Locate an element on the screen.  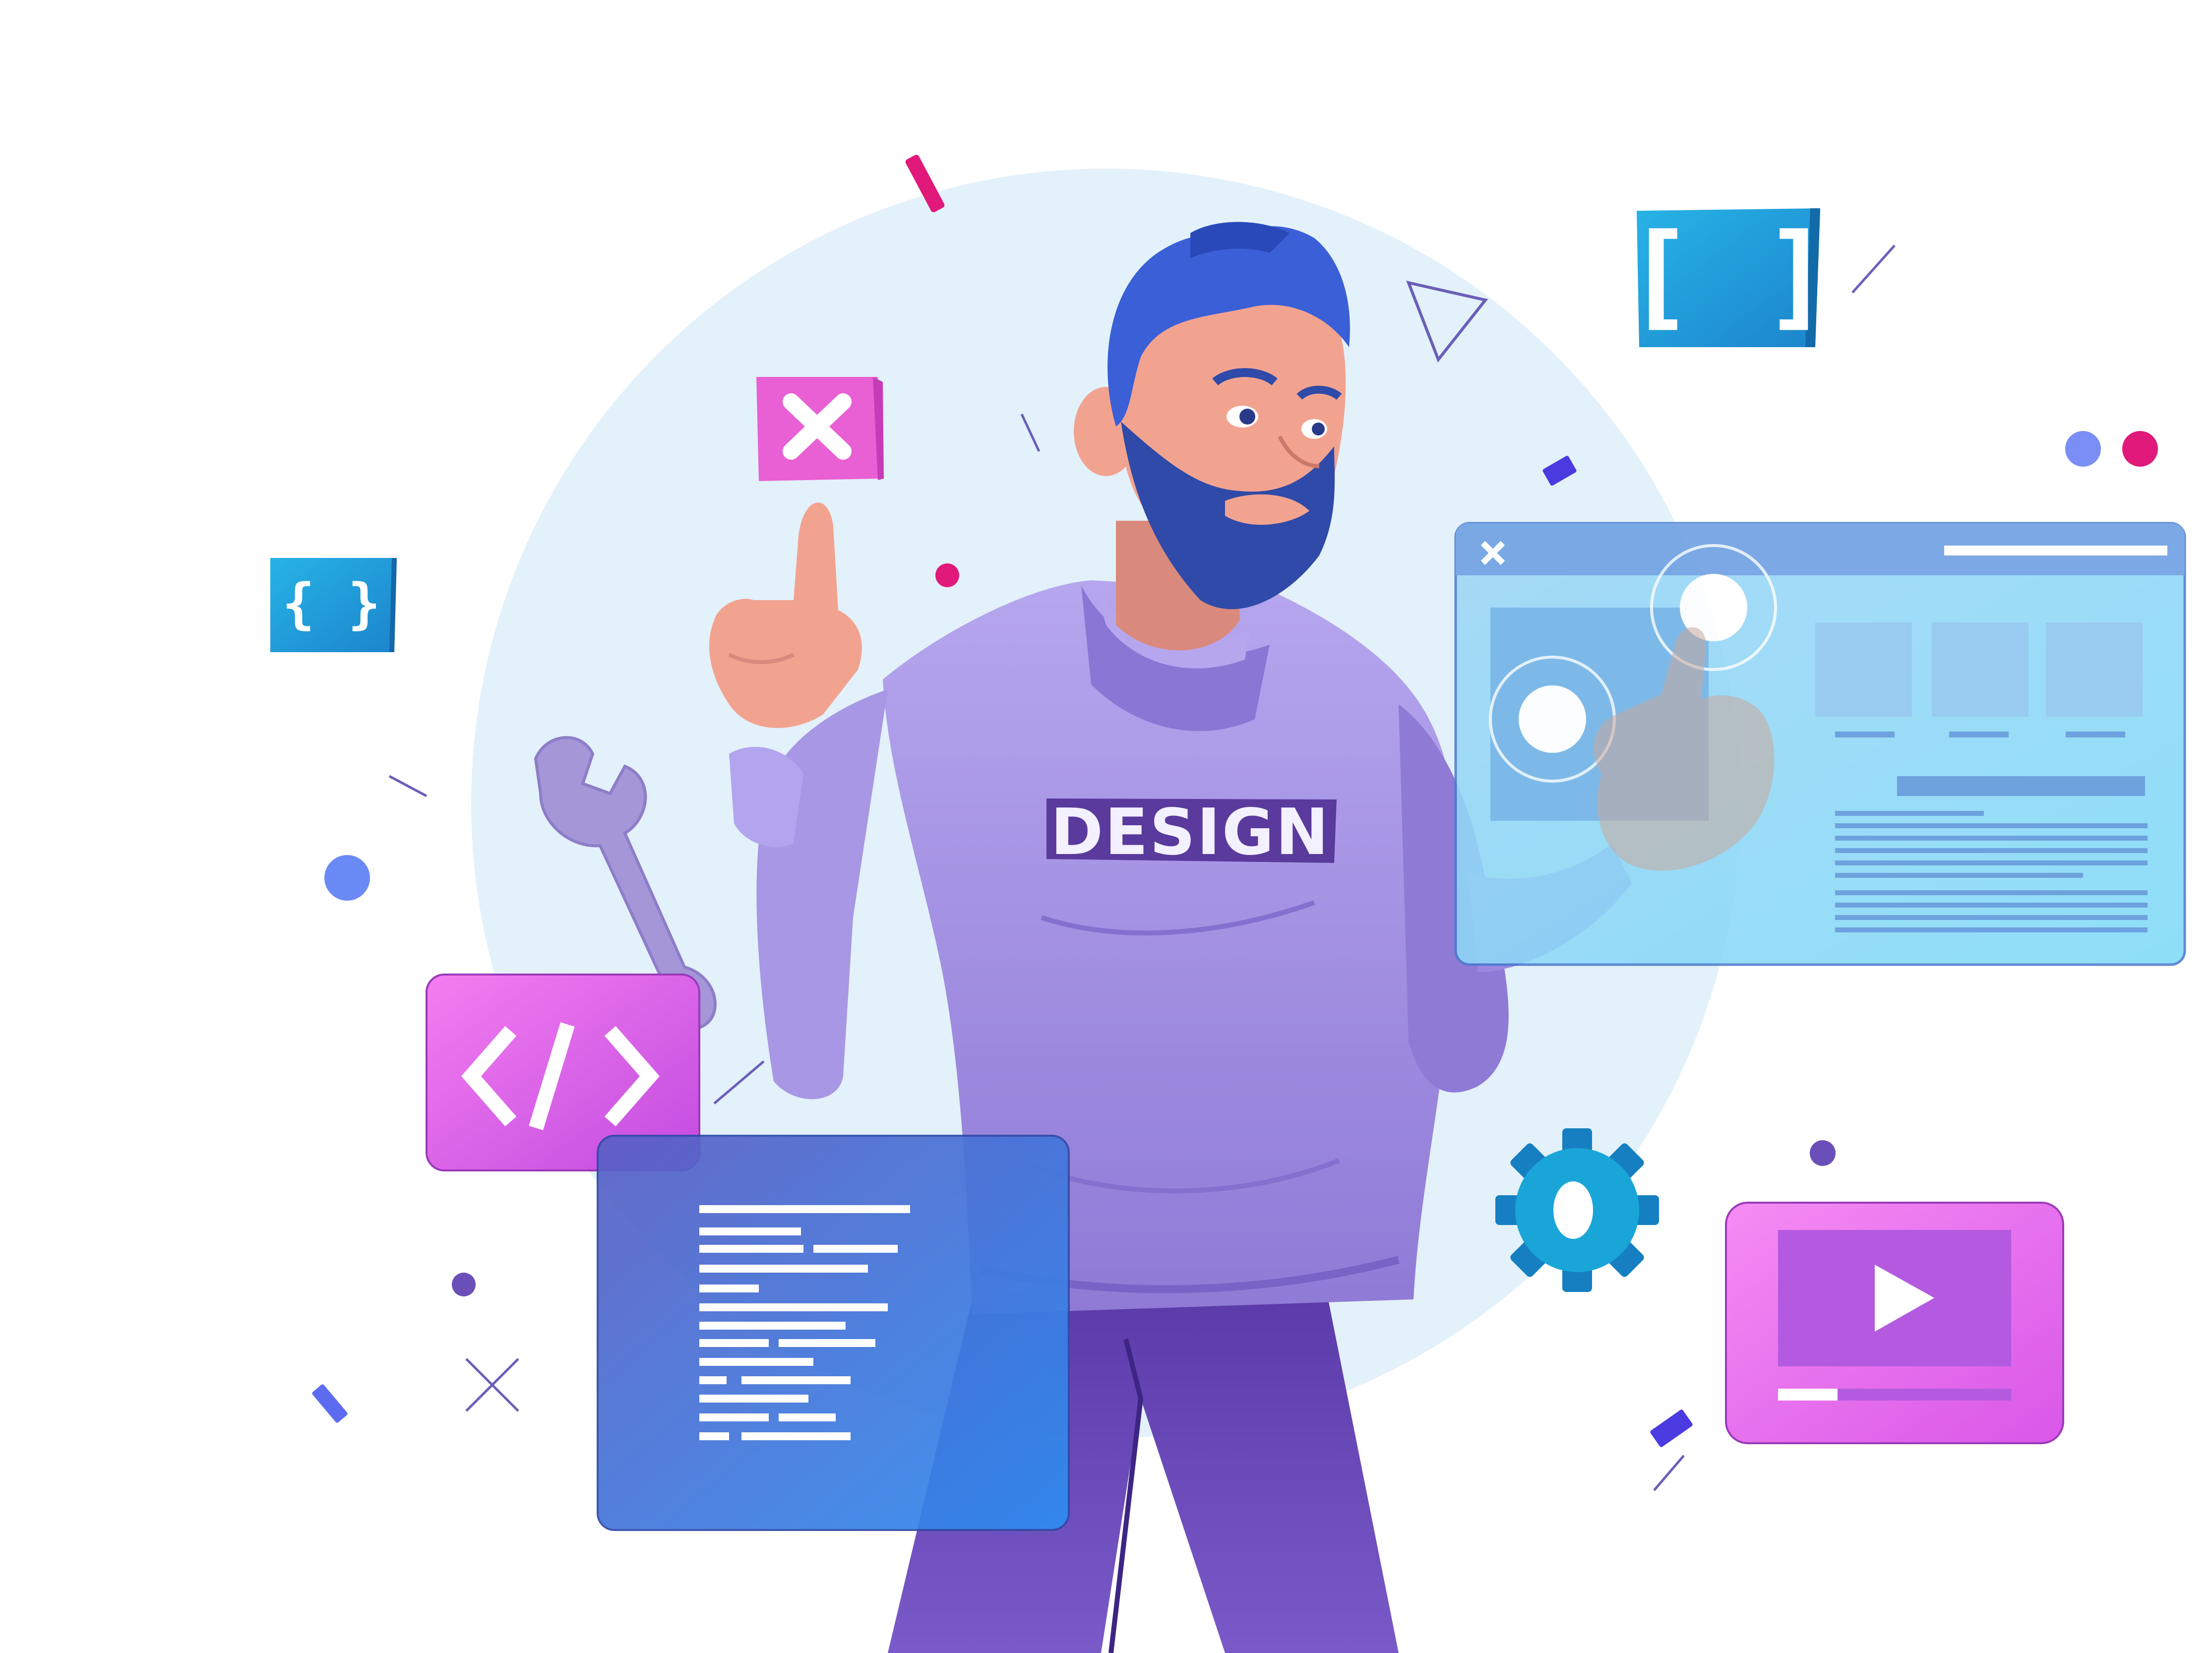
square-brackets-icon: [ ] is located at coordinates (1728, 277).